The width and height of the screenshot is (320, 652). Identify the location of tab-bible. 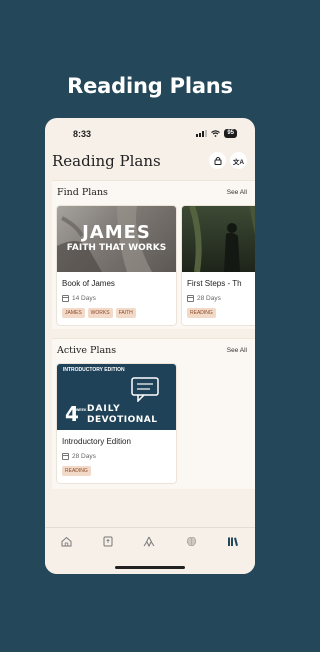
(108, 541).